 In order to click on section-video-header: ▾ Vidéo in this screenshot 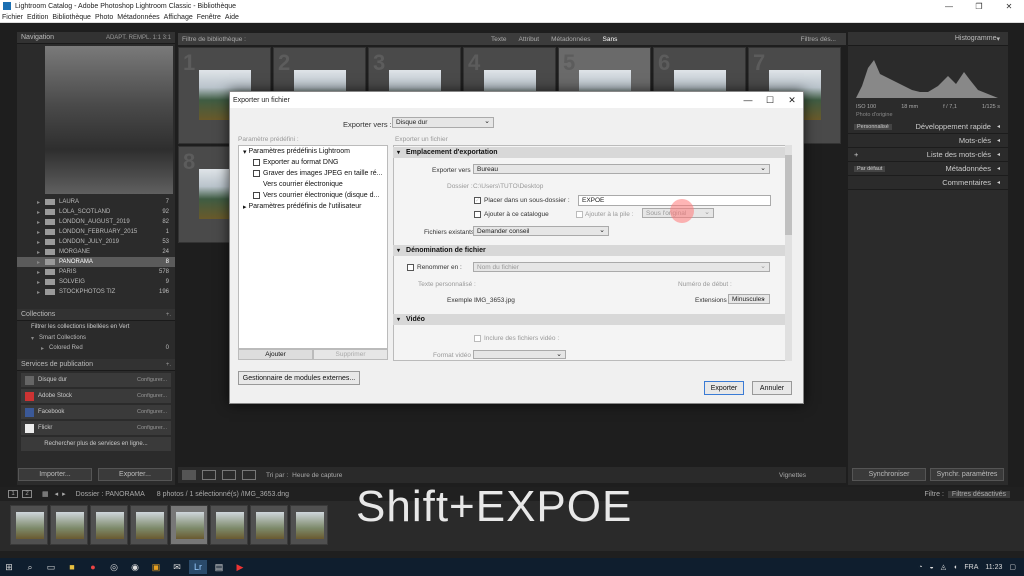, I will do `click(589, 319)`.